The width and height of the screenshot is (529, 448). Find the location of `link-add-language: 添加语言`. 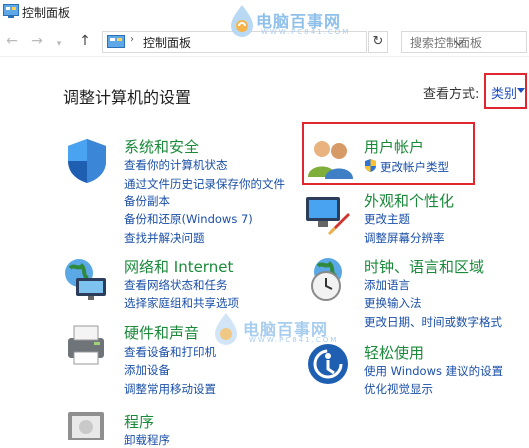

link-add-language: 添加语言 is located at coordinates (387, 285).